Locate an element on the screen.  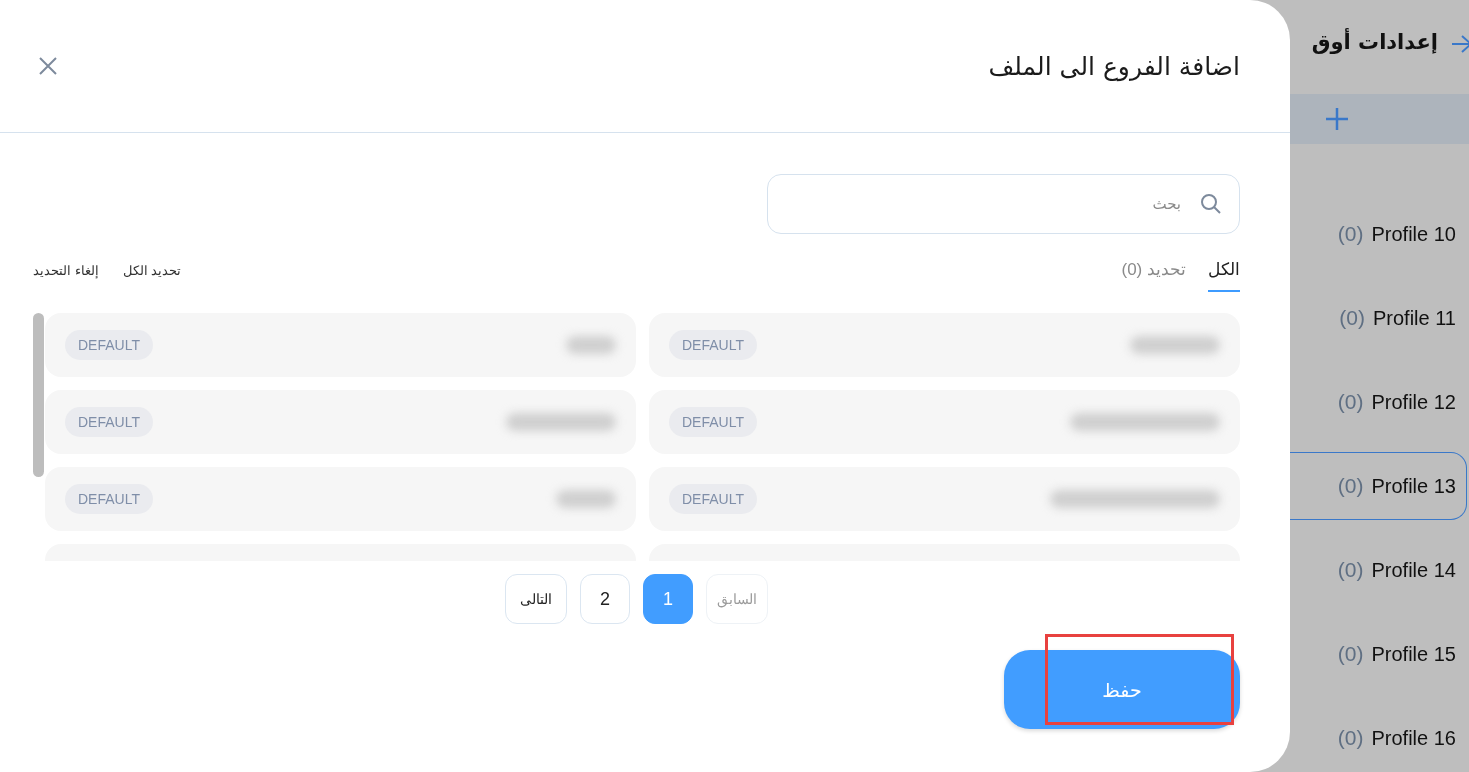
page-button: التالى is located at coordinates (536, 599).